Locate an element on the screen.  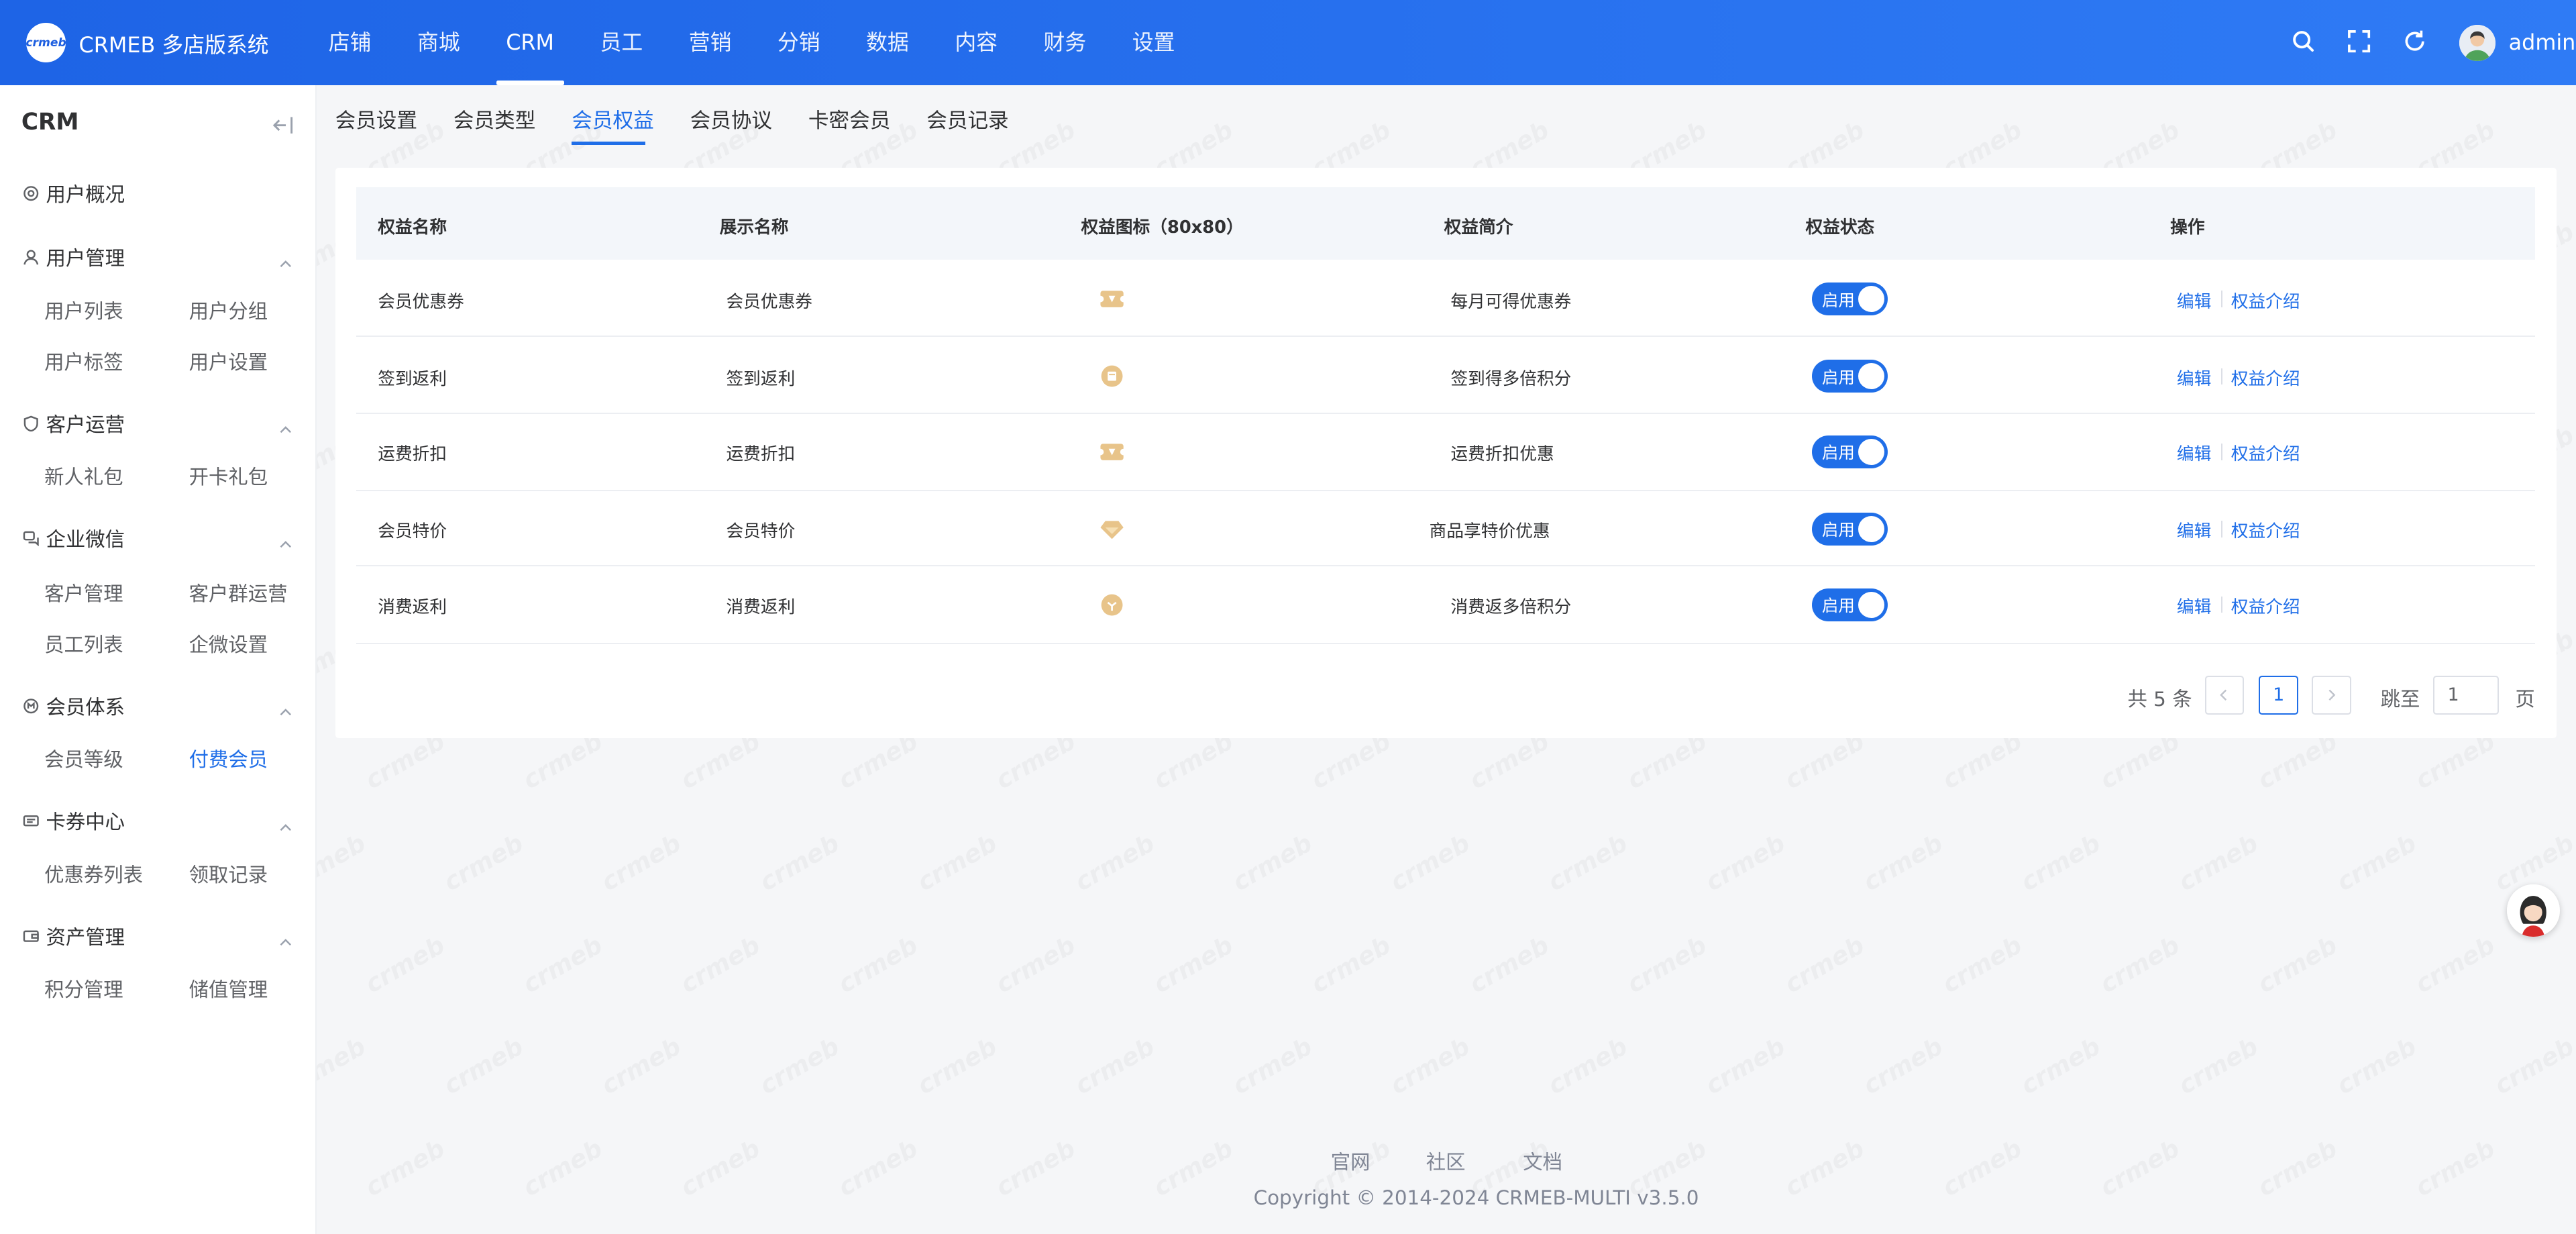
sidebar-group-membership: 会员体系 is located at coordinates (159, 706).